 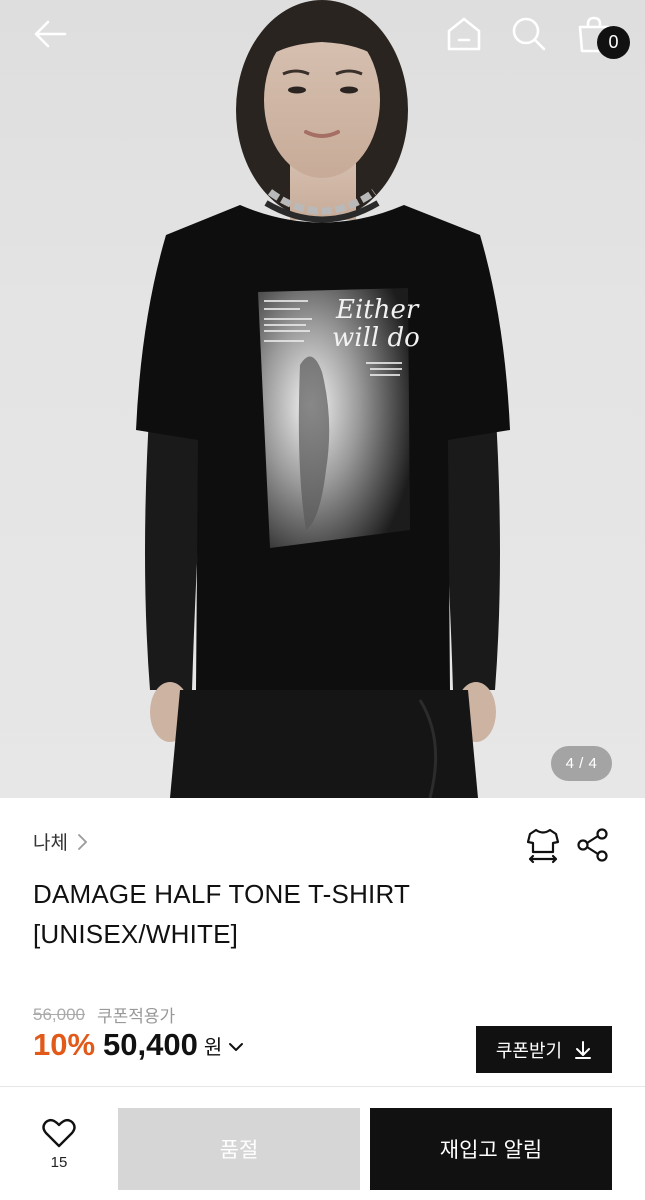 I want to click on product-title: DAMAGE HALF TONE T-SHIRT [UNISEX/WHITE], so click(x=313, y=914).